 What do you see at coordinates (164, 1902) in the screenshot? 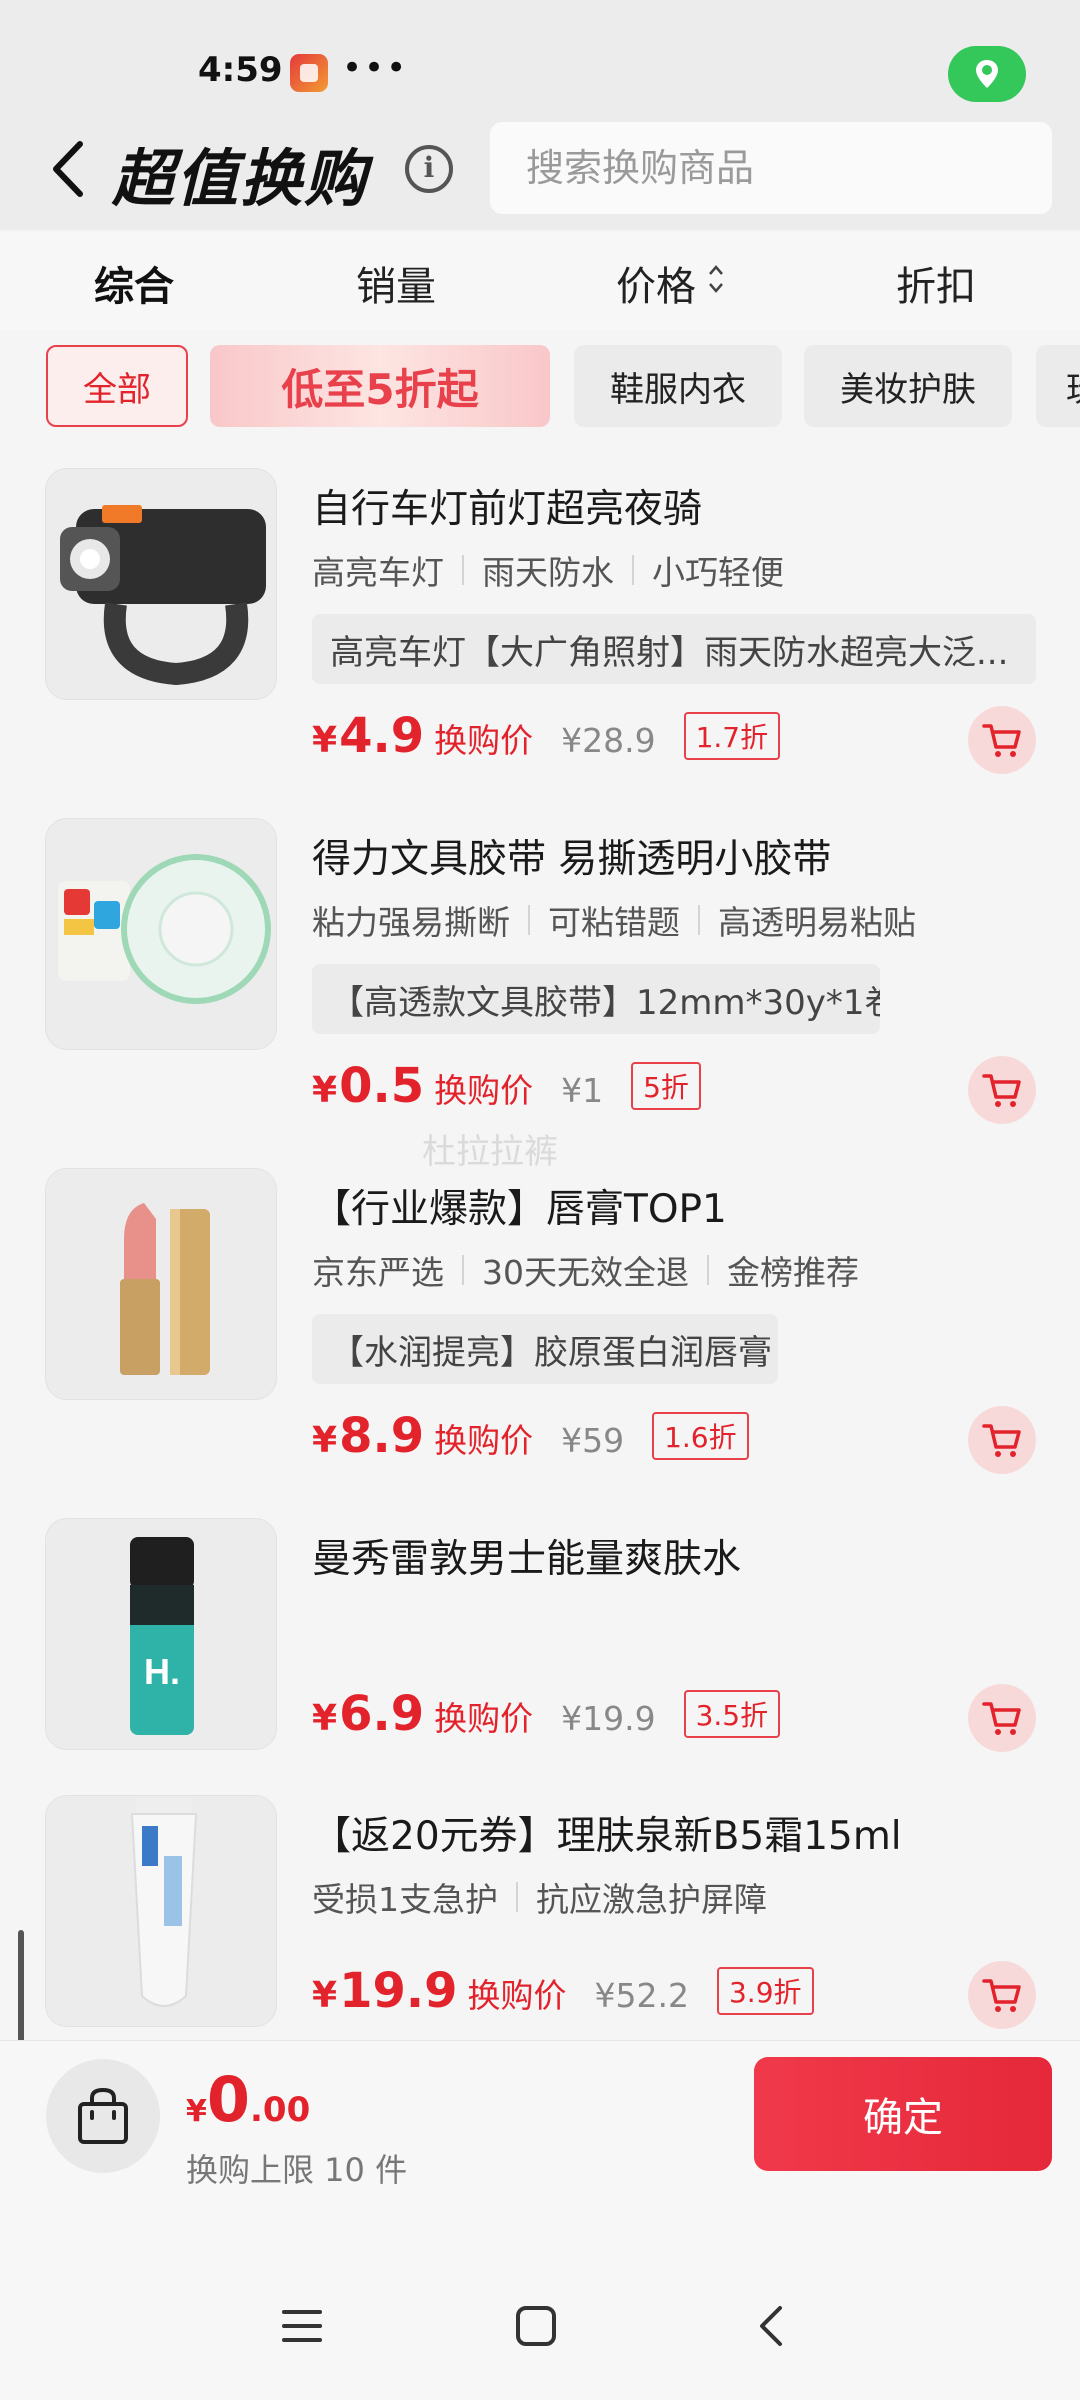
I see `cream-tube-icon` at bounding box center [164, 1902].